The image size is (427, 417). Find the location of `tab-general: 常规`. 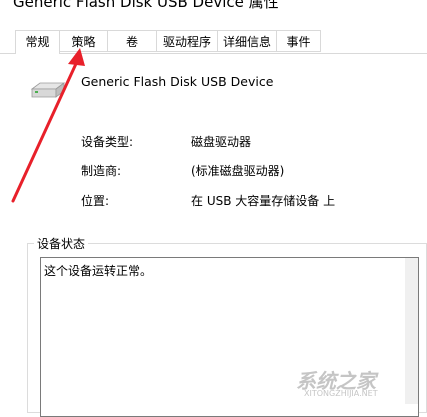

tab-general: 常规 is located at coordinates (37, 42).